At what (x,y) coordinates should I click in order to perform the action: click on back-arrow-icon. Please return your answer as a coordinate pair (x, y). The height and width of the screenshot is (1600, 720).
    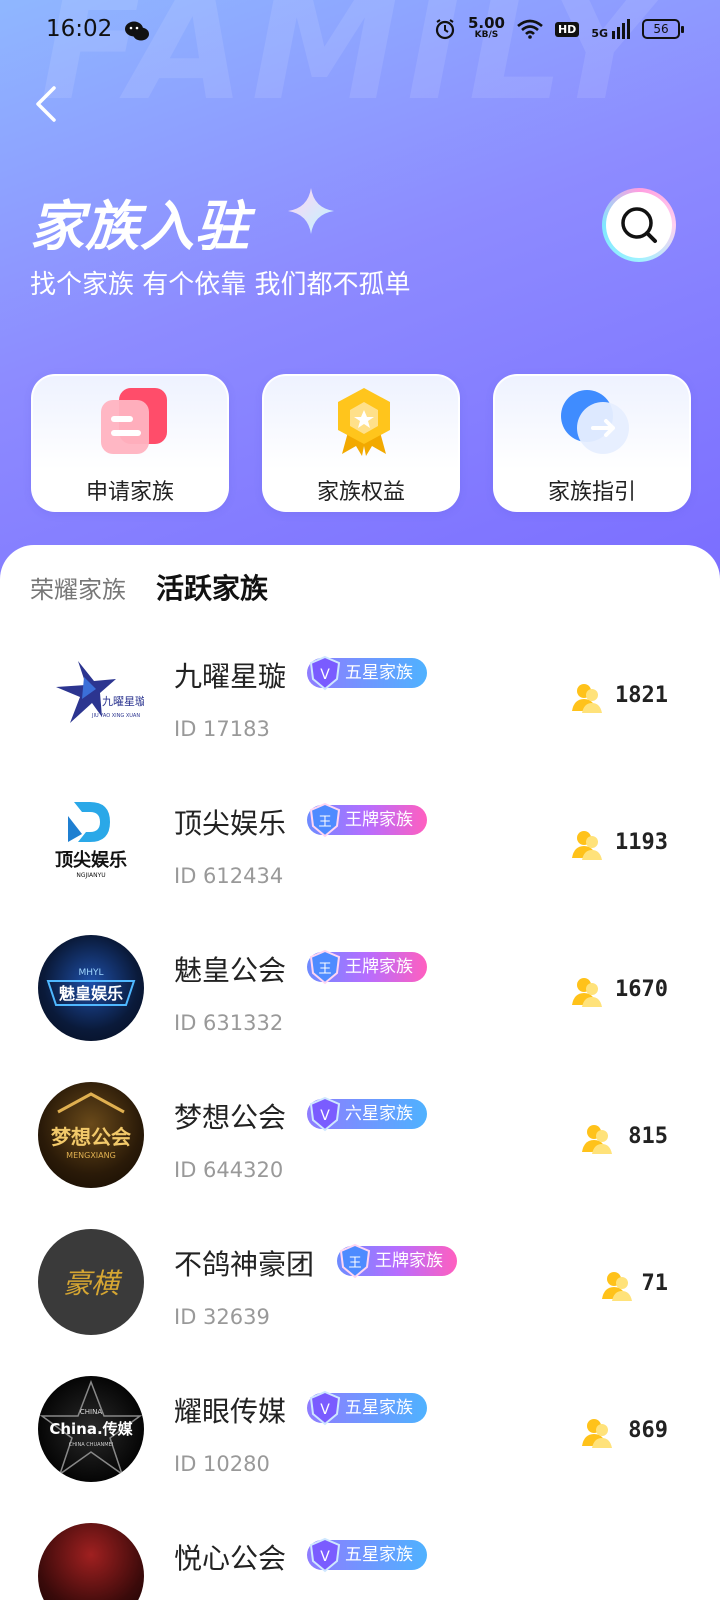
    Looking at the image, I should click on (48, 104).